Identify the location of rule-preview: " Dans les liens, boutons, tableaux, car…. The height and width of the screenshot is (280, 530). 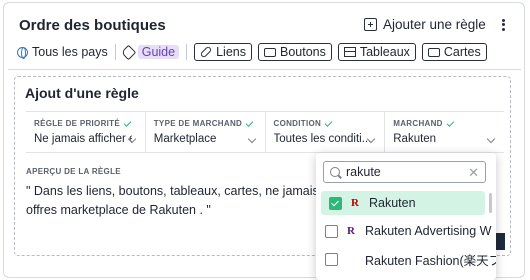
(176, 201).